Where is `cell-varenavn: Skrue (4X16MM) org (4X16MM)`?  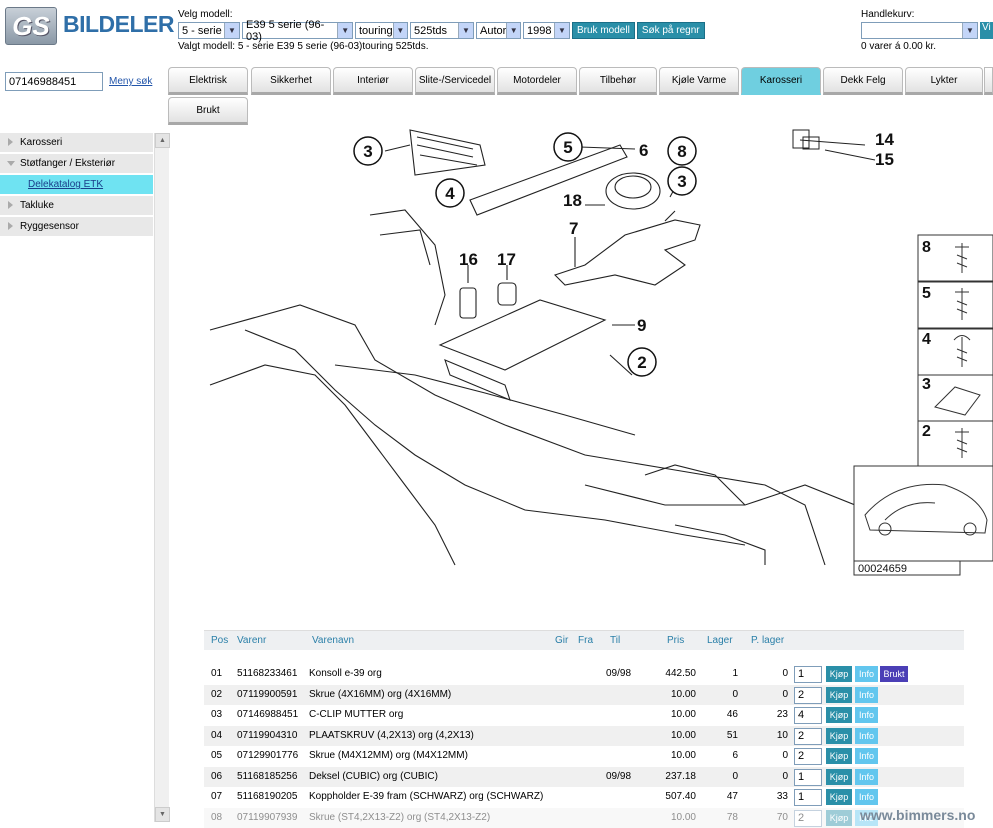
cell-varenavn: Skrue (4X16MM) org (4X16MM) is located at coordinates (380, 694).